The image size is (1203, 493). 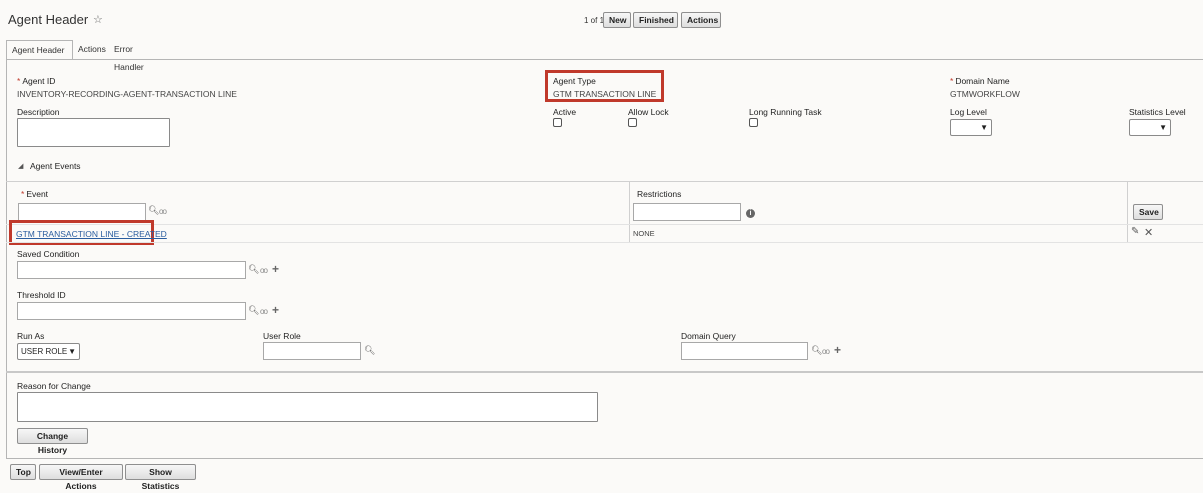 What do you see at coordinates (604, 372) in the screenshot?
I see `section-separator` at bounding box center [604, 372].